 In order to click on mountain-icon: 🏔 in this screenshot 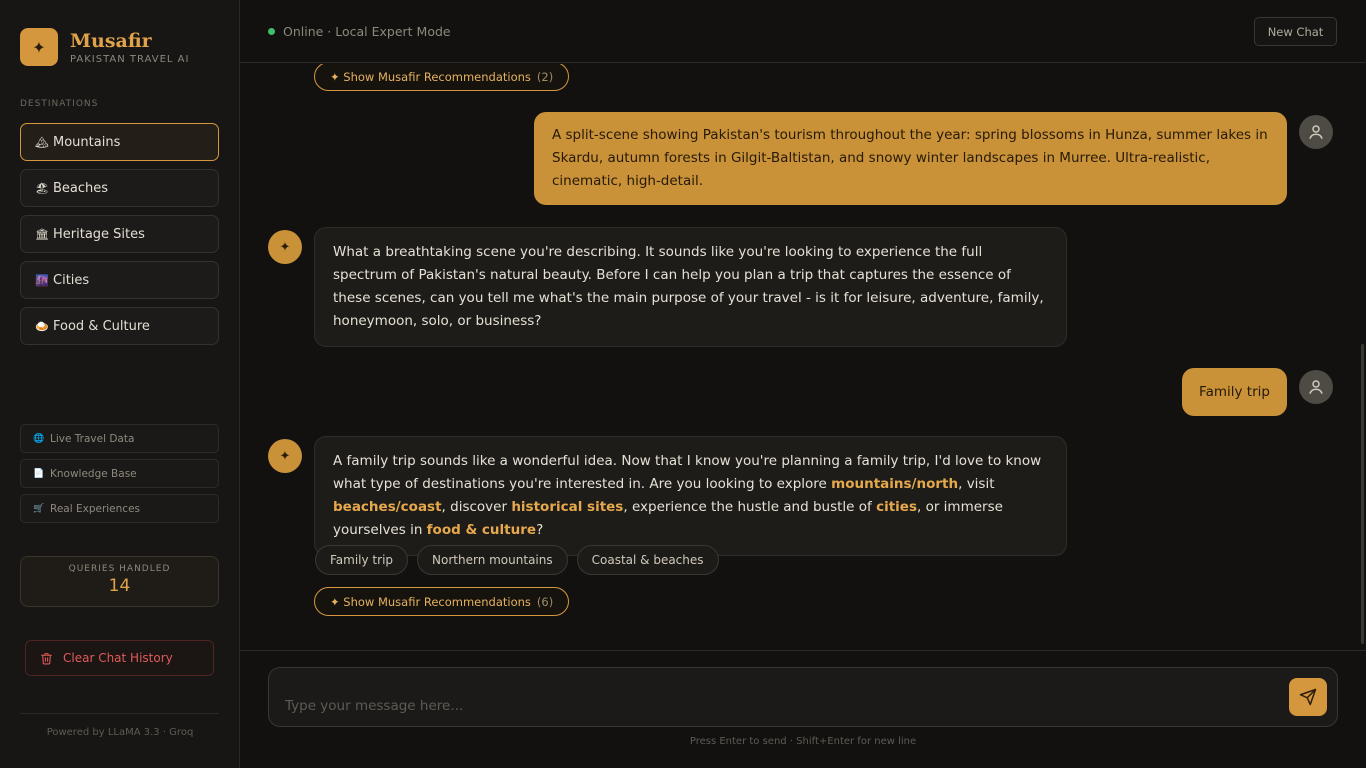, I will do `click(42, 142)`.